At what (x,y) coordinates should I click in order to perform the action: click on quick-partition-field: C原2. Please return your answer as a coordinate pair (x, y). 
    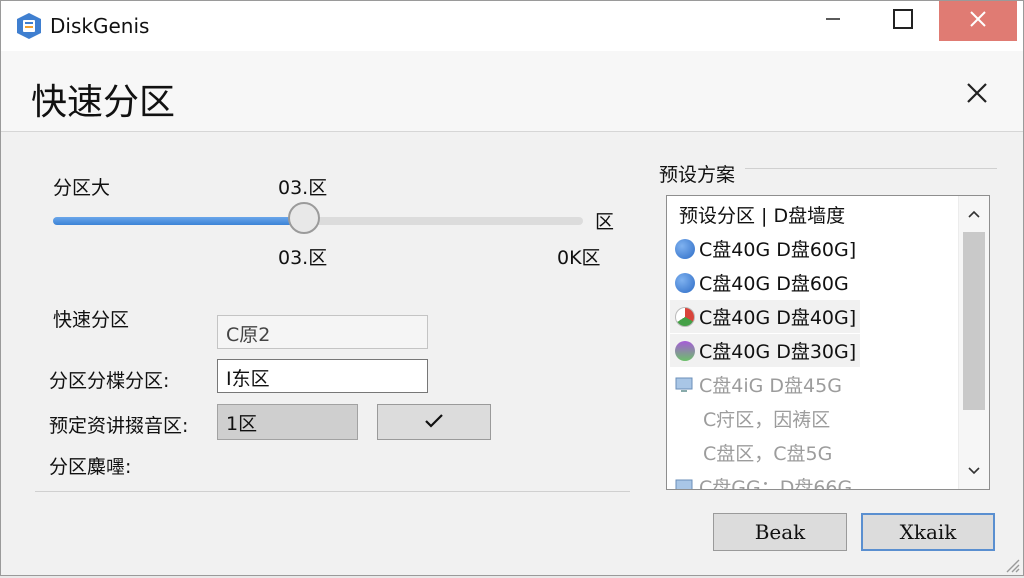
    Looking at the image, I should click on (322, 332).